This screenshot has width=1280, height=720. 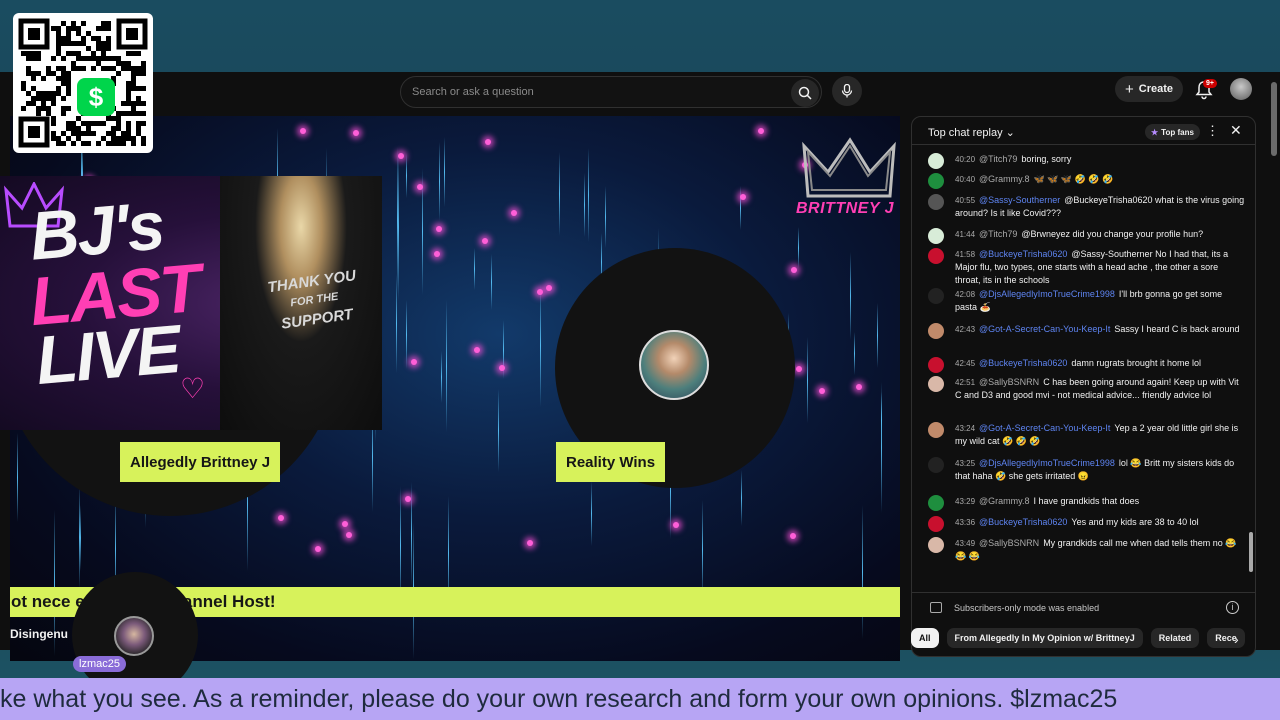 I want to click on search-box: Search or ask a question, so click(x=611, y=92).